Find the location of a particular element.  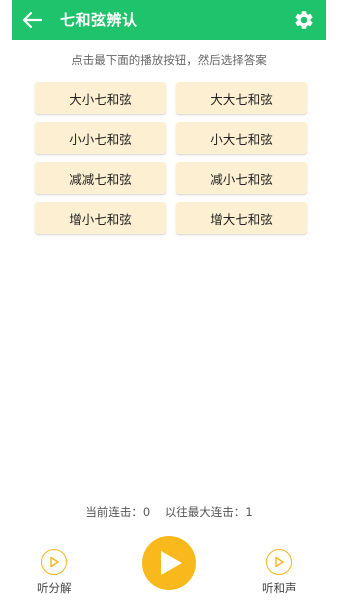

app-bar: 七和弦辨认 is located at coordinates (169, 20).